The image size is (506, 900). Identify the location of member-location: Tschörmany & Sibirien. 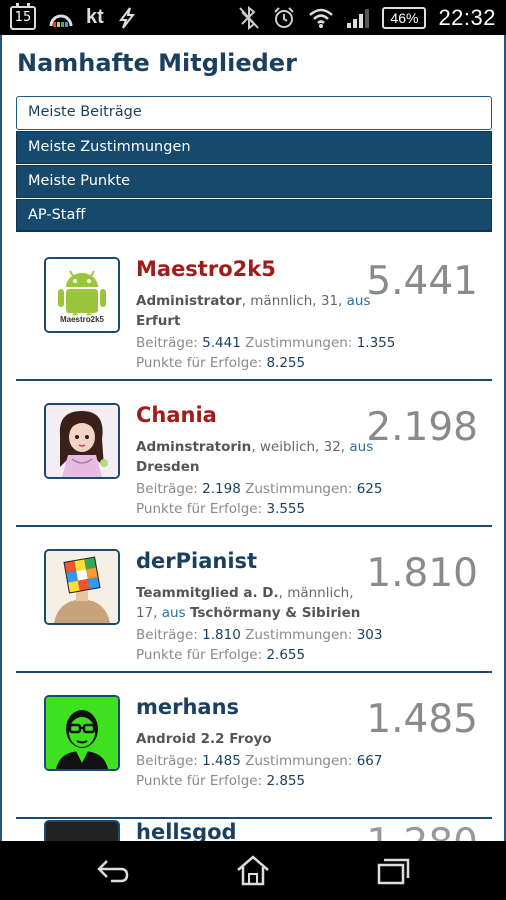
(275, 613).